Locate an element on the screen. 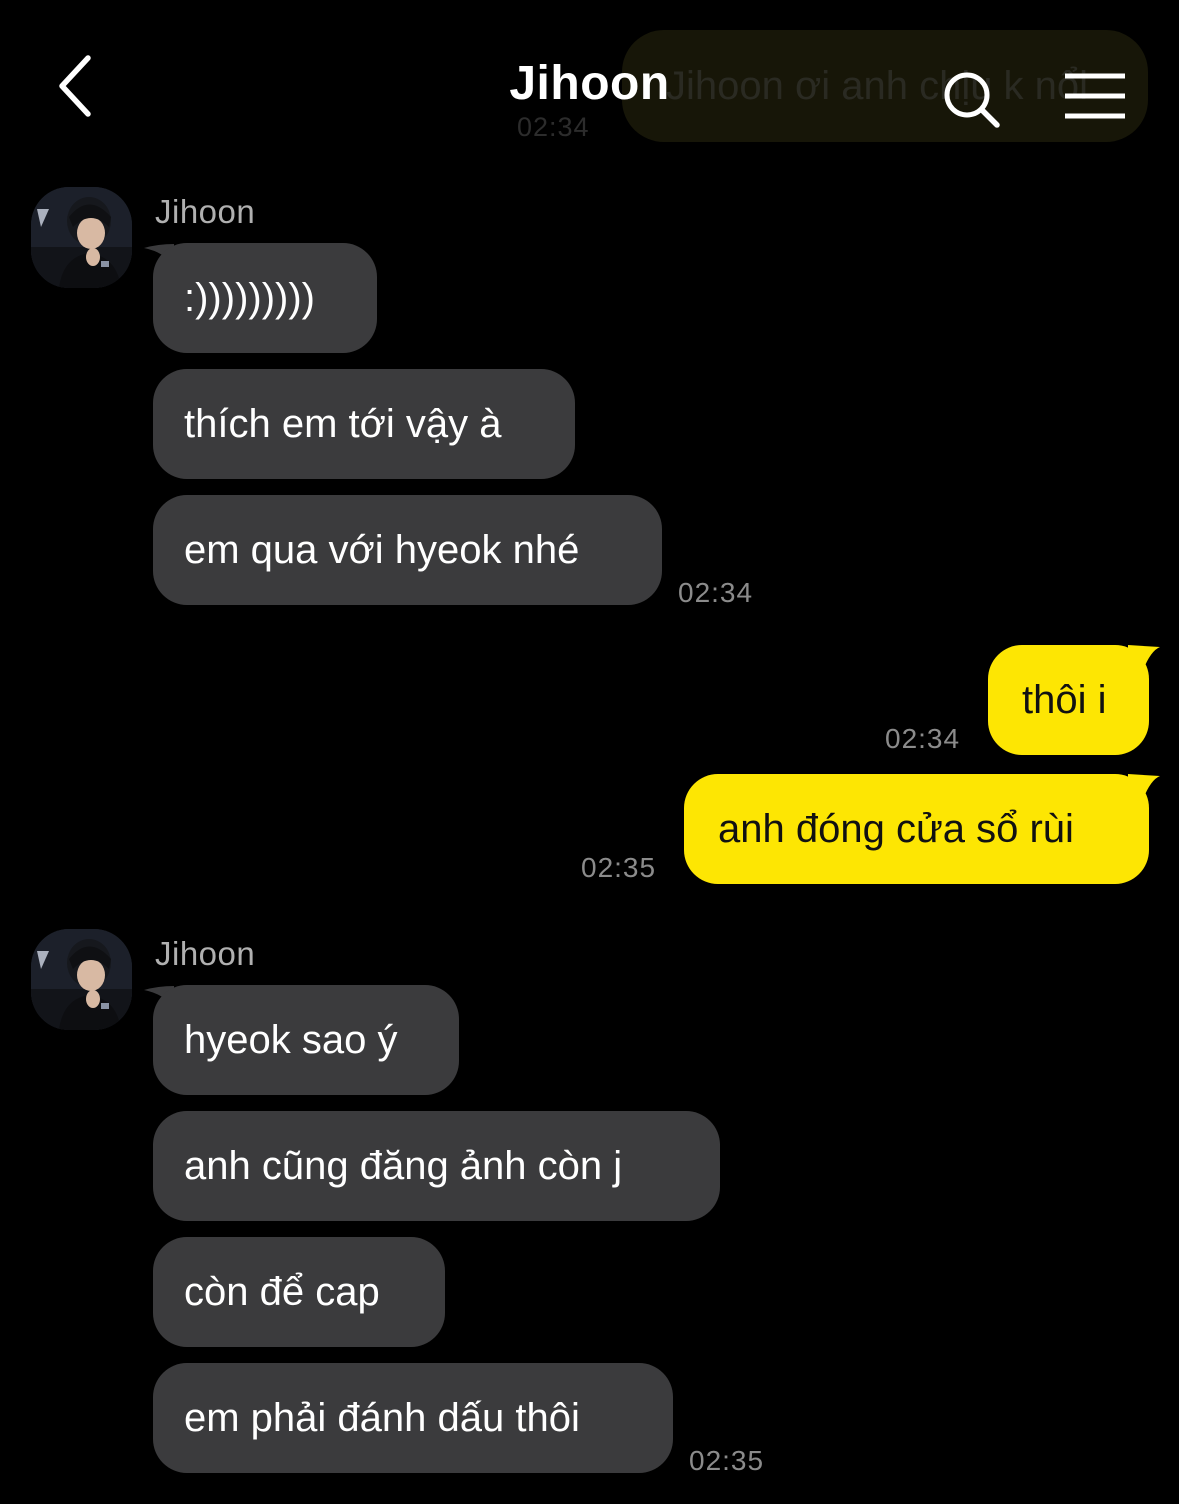 Image resolution: width=1179 pixels, height=1504 pixels. incoming-message: em phải đánh dấu thôi is located at coordinates (413, 1418).